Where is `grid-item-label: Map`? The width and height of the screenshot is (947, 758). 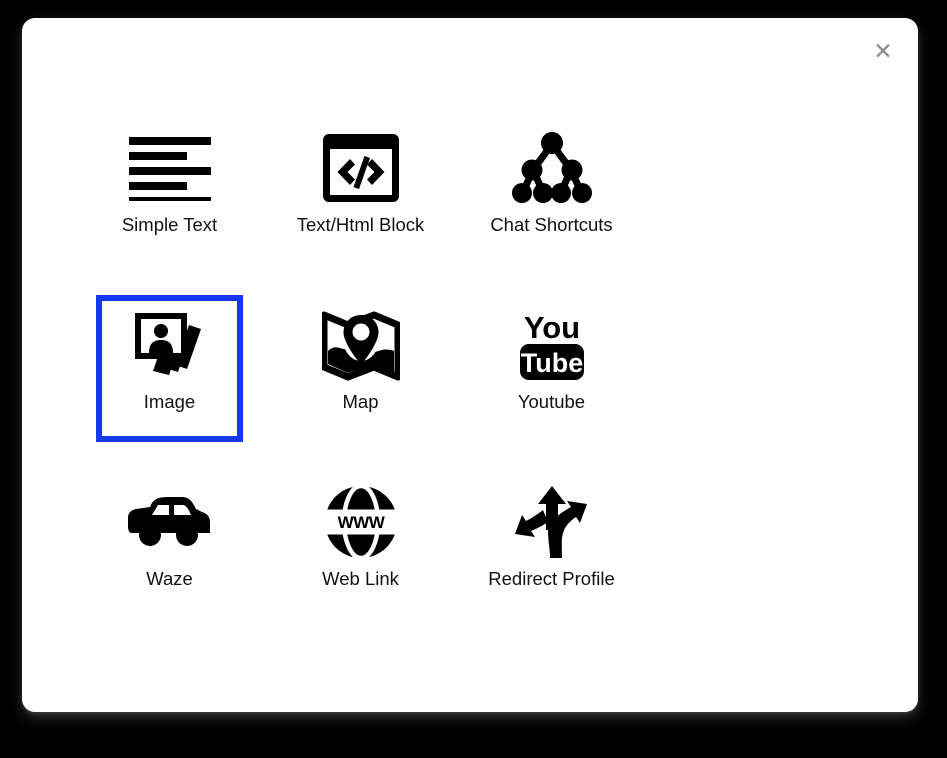 grid-item-label: Map is located at coordinates (360, 401).